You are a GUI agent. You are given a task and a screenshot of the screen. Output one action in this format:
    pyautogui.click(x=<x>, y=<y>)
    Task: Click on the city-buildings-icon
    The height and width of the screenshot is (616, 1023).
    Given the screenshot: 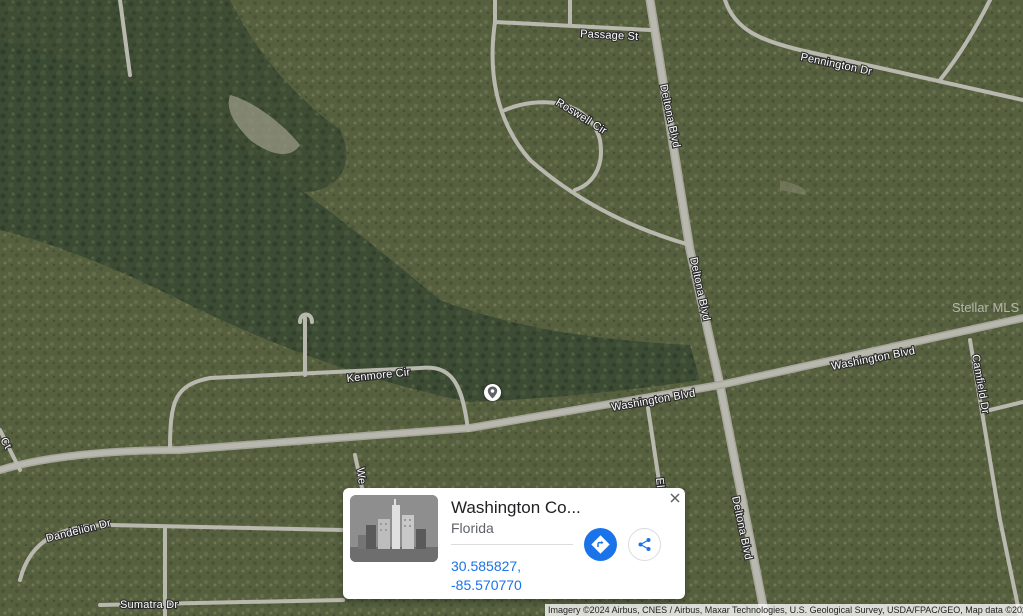 What is the action you would take?
    pyautogui.click(x=394, y=528)
    